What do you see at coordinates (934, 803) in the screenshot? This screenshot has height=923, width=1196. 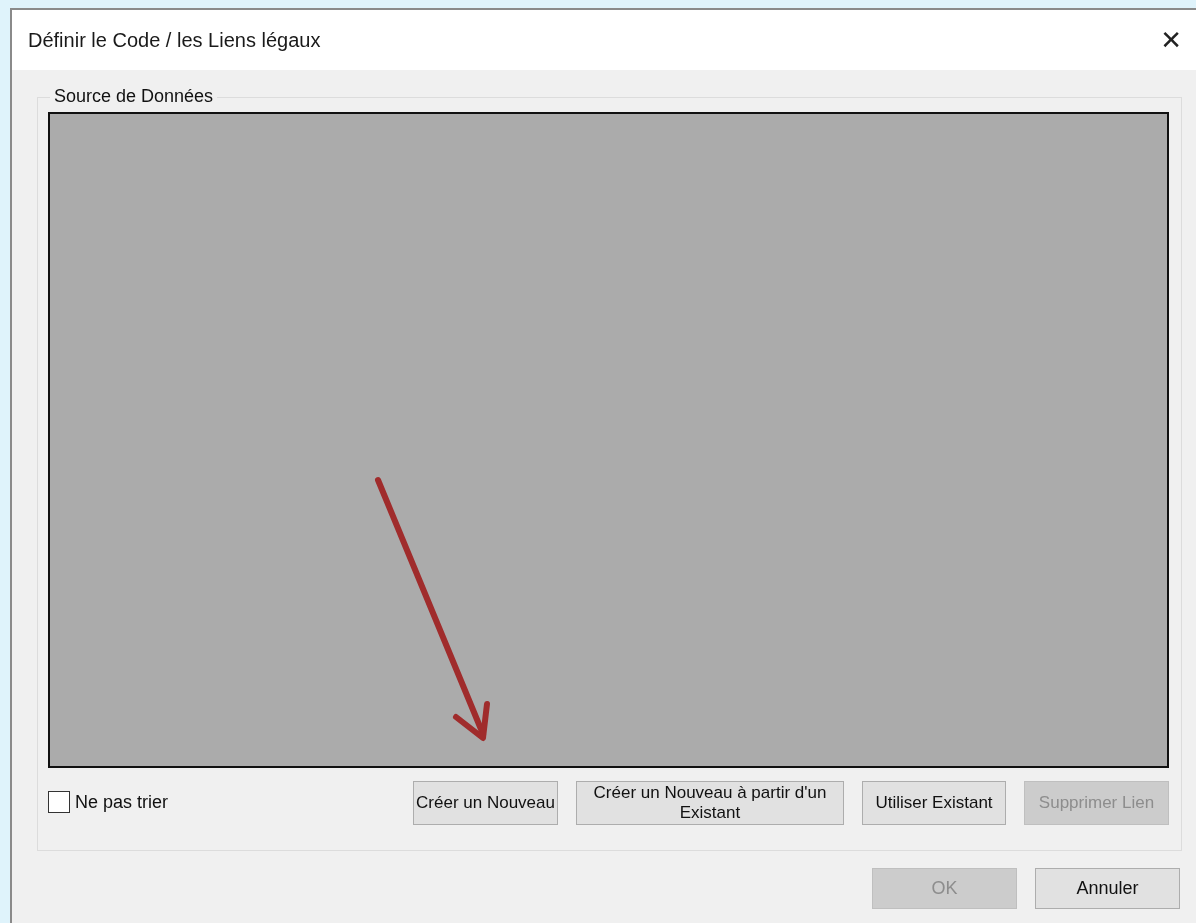 I see `action-button: Utiliser Existant` at bounding box center [934, 803].